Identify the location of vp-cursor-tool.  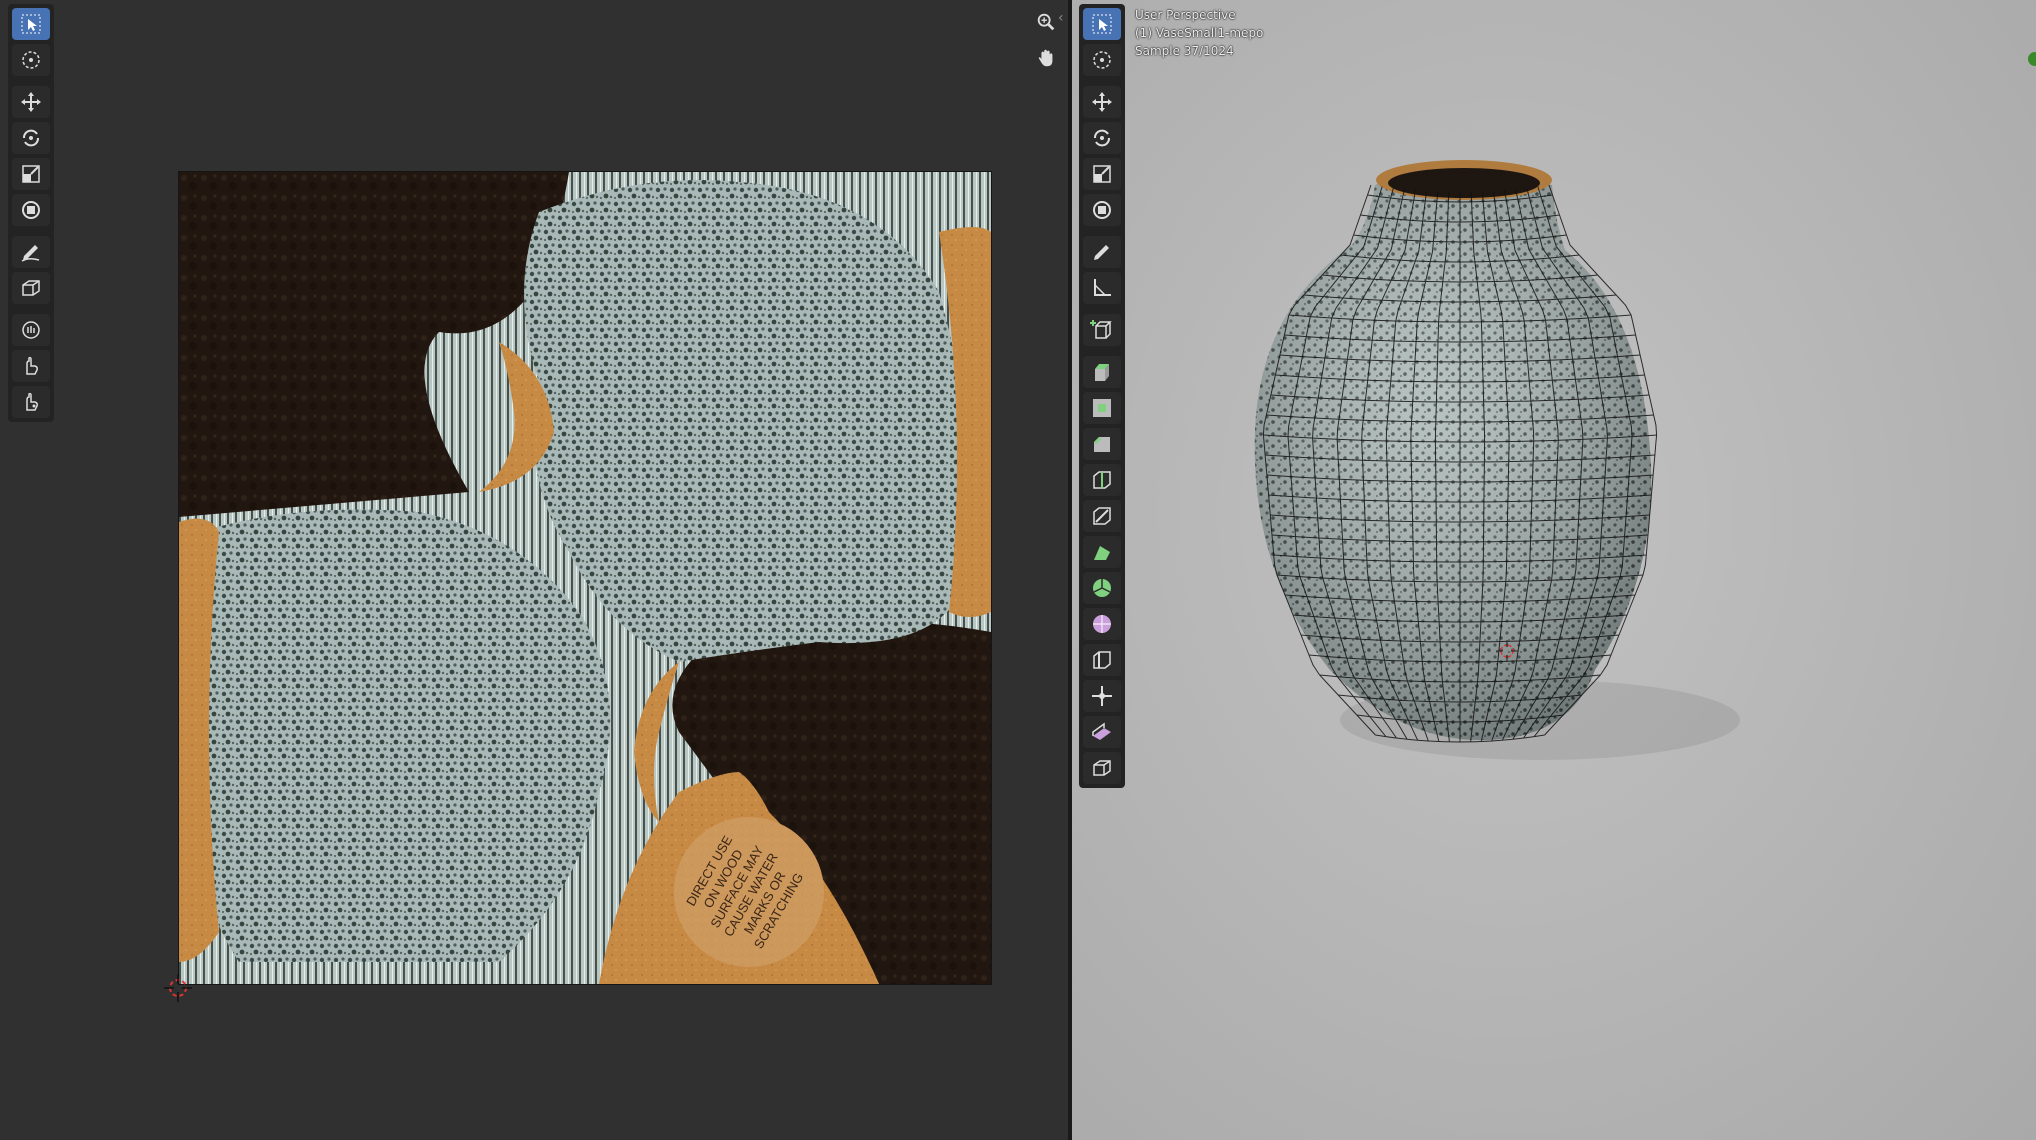
(1102, 60).